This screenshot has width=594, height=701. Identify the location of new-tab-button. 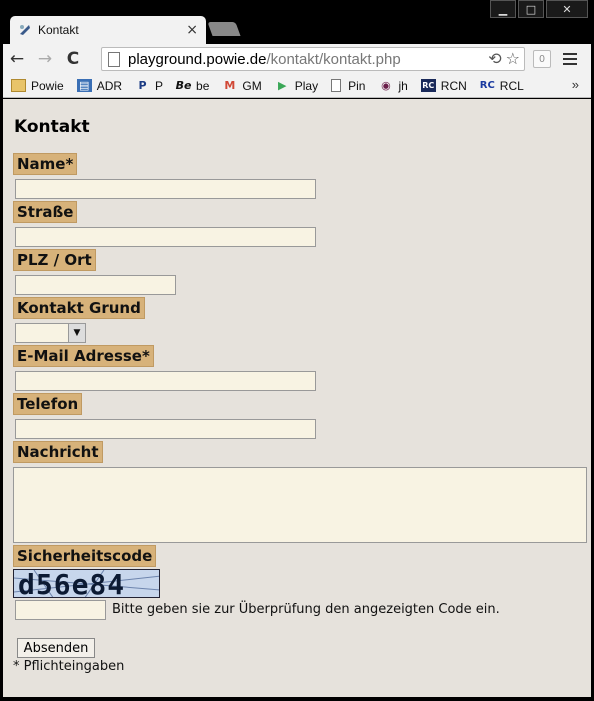
(224, 29).